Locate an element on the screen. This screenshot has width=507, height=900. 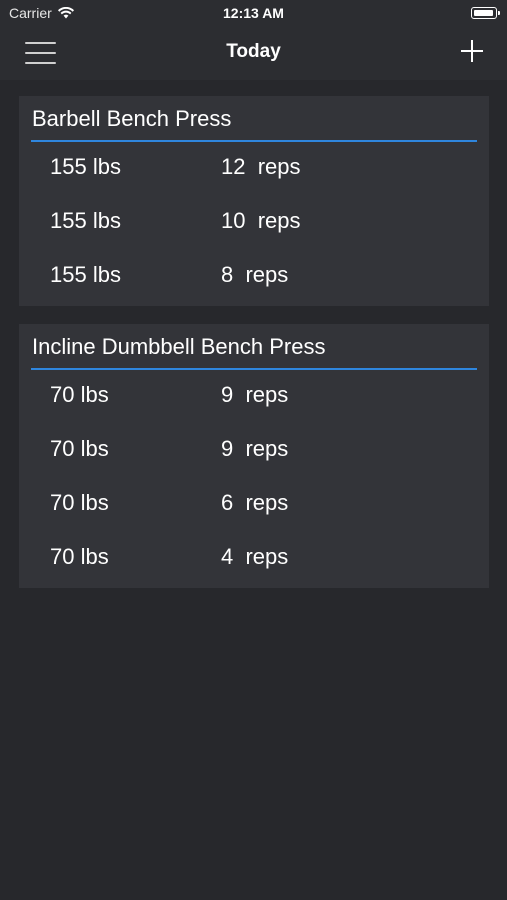
page-title: Today is located at coordinates (253, 51).